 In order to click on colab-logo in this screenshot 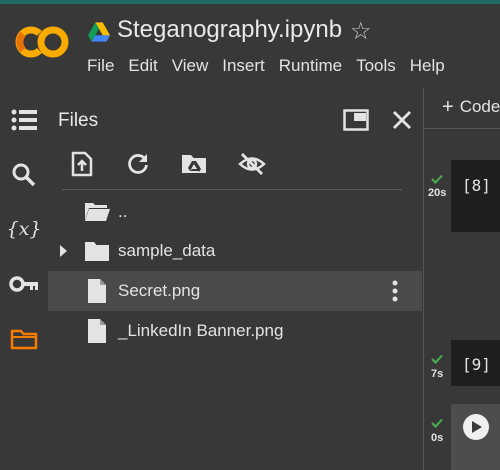, I will do `click(42, 42)`.